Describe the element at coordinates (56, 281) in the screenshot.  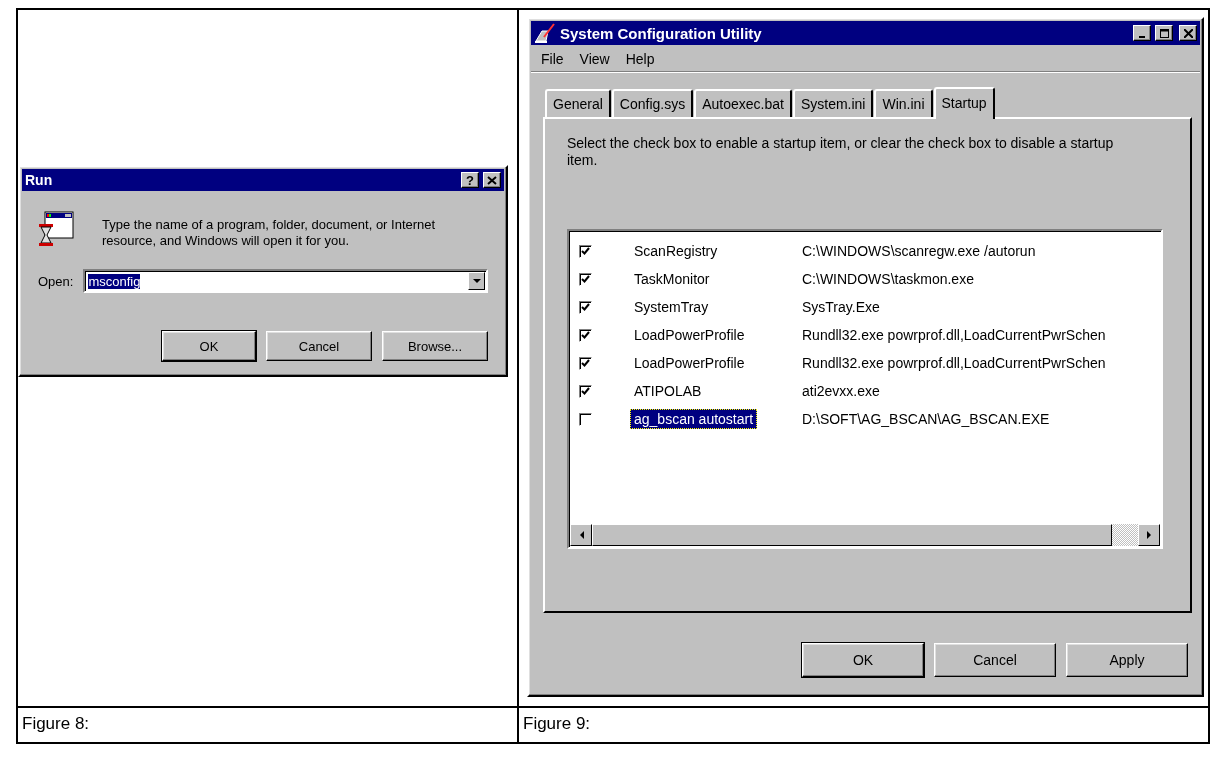
I see `open-label: Open:` at that location.